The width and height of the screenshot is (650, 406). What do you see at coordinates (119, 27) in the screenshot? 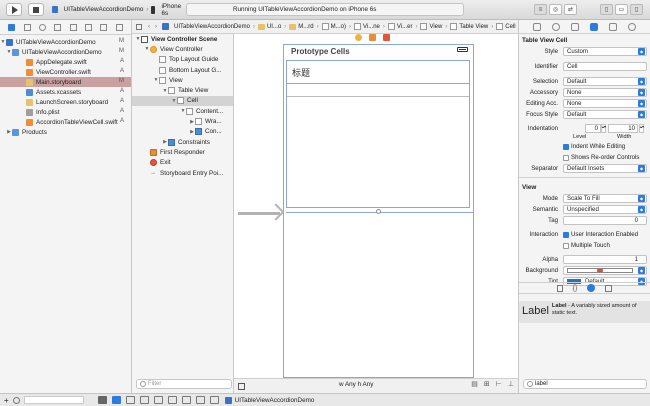
I see `report-nav-icon` at bounding box center [119, 27].